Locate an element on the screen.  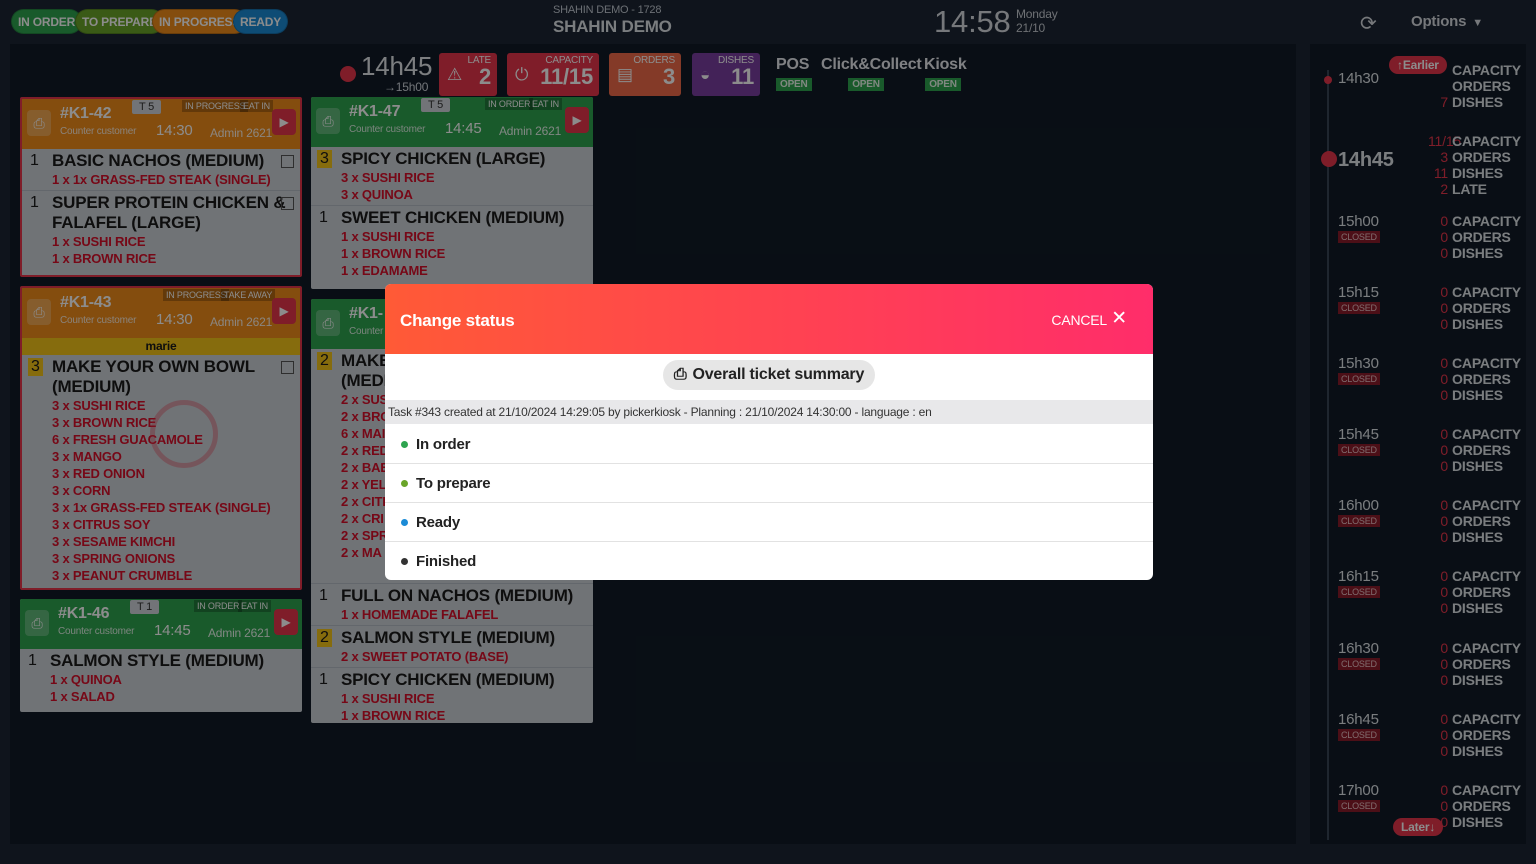
summary-label: Overall ticket summary is located at coordinates (778, 374).